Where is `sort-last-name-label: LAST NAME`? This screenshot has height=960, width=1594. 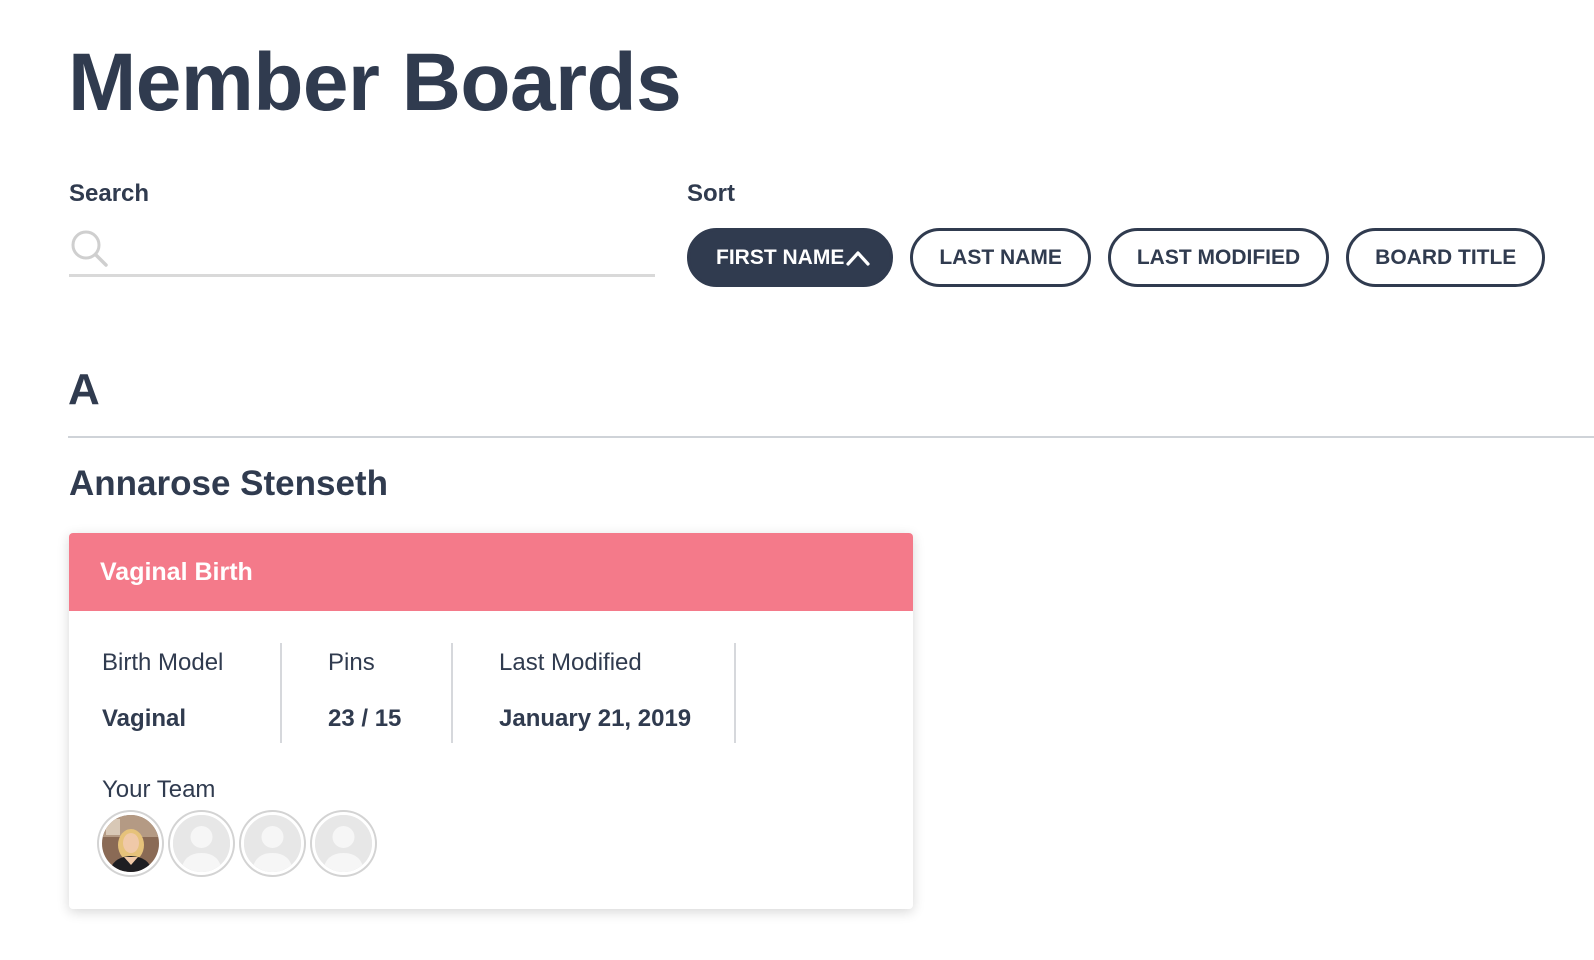 sort-last-name-label: LAST NAME is located at coordinates (1000, 257).